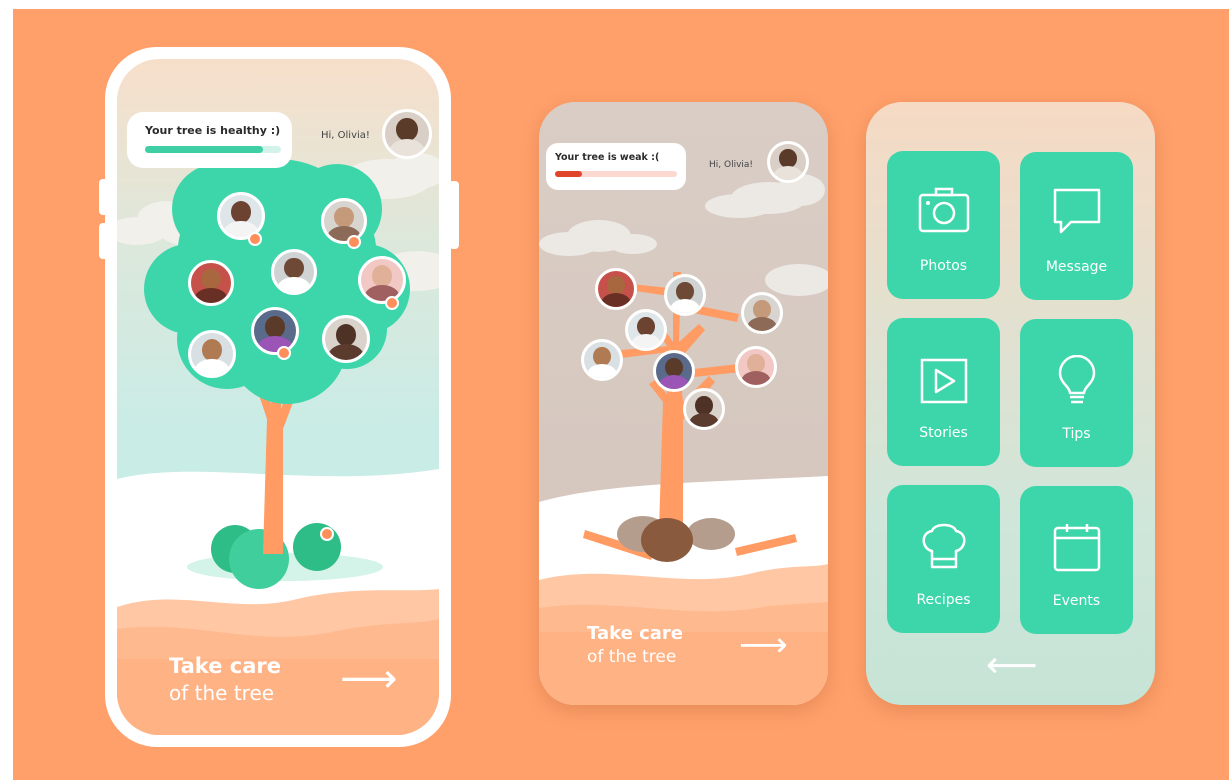  Describe the element at coordinates (943, 600) in the screenshot. I see `tile-label: Recipes` at that location.